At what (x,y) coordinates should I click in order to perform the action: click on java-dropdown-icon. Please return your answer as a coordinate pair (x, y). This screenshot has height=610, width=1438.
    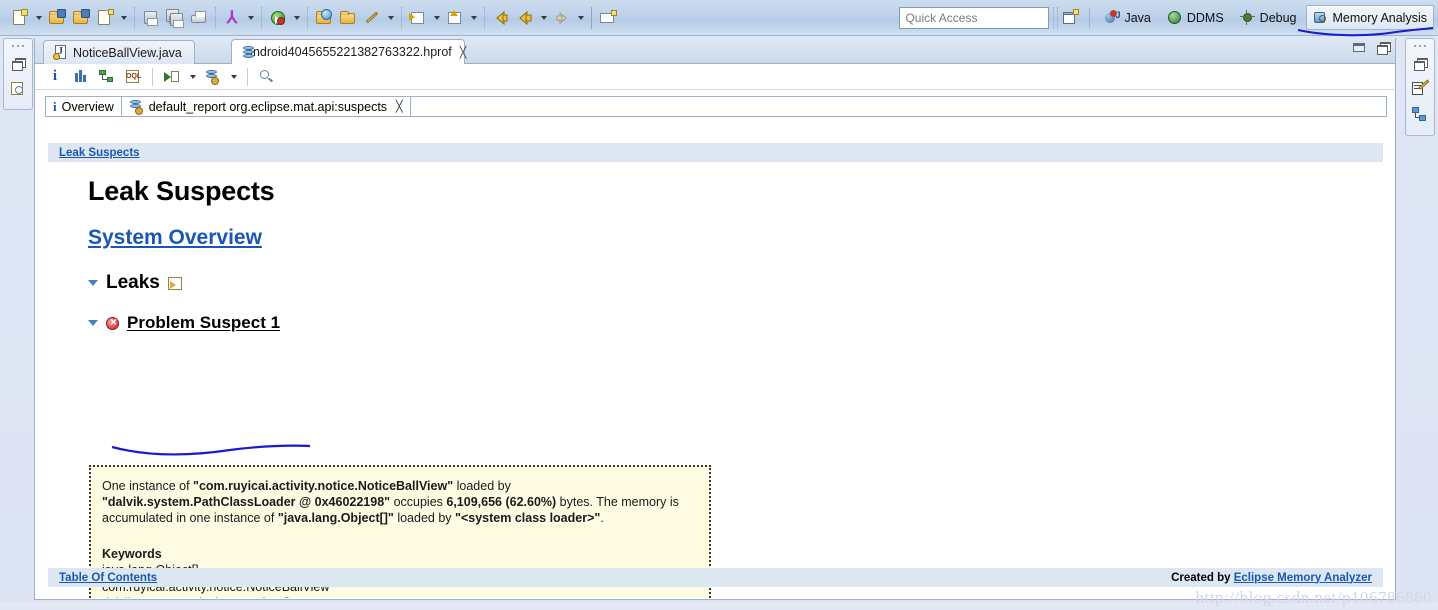
    Looking at the image, I should click on (250, 18).